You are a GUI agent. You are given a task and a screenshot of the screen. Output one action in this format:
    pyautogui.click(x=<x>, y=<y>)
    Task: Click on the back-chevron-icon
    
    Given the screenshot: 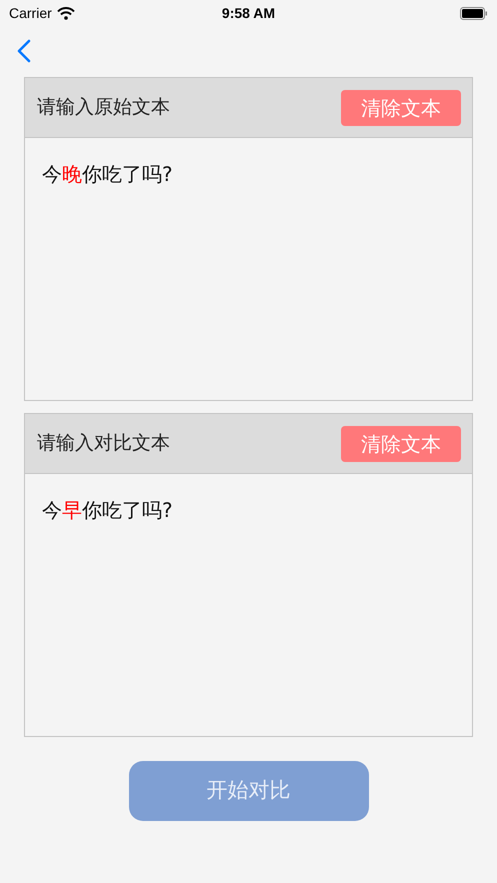 What is the action you would take?
    pyautogui.click(x=24, y=51)
    